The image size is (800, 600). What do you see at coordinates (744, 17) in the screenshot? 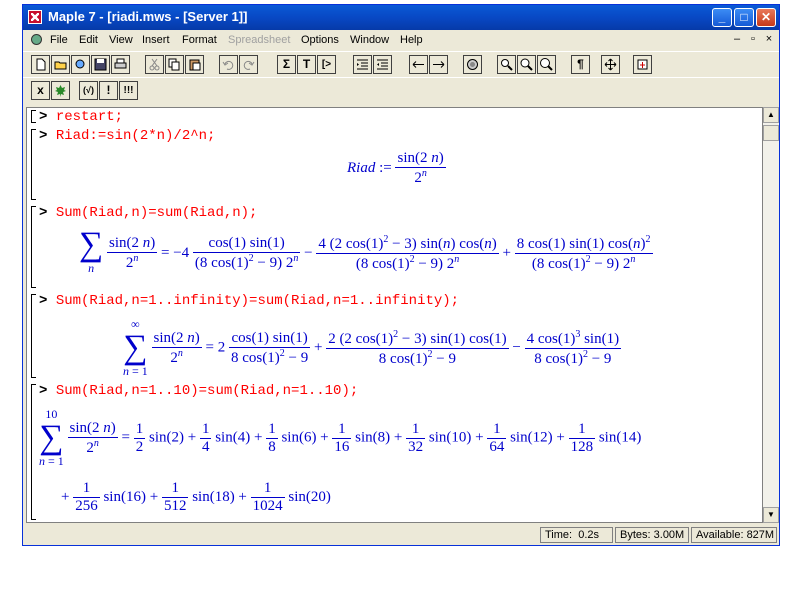
I see `maximize-button: □` at bounding box center [744, 17].